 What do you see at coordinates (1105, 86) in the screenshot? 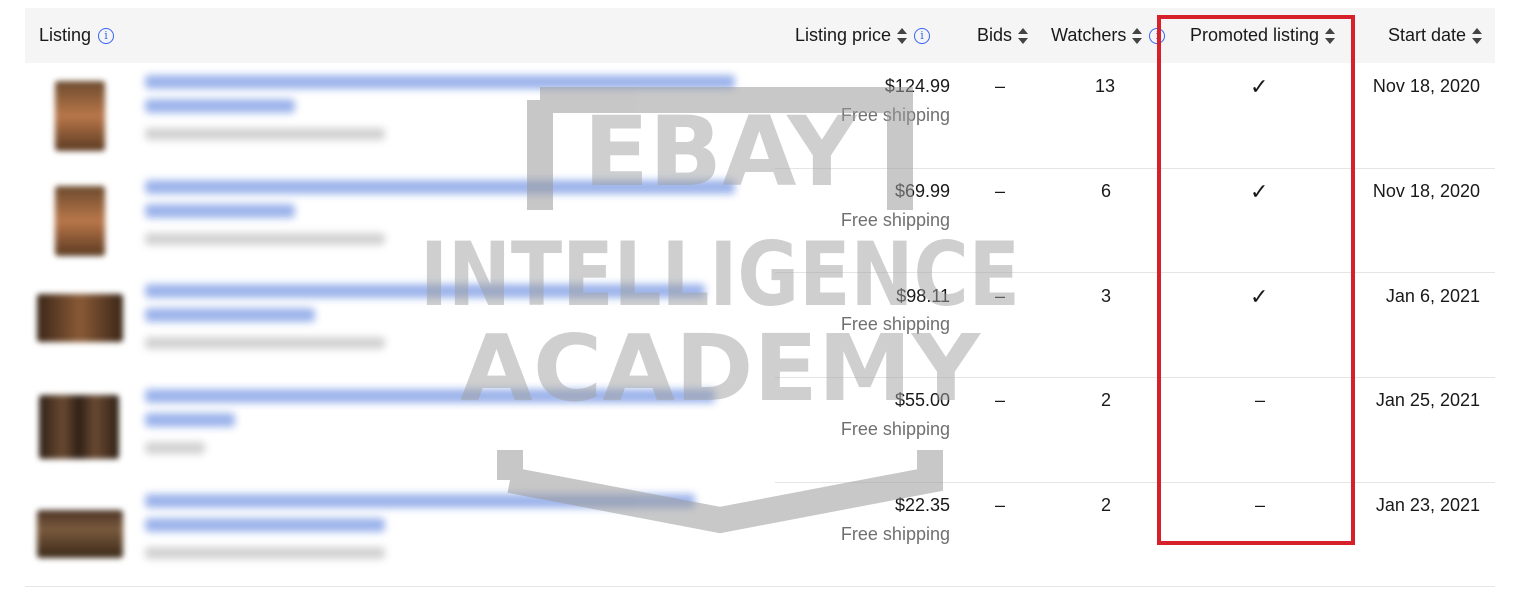
I see `watchers-value: 13` at bounding box center [1105, 86].